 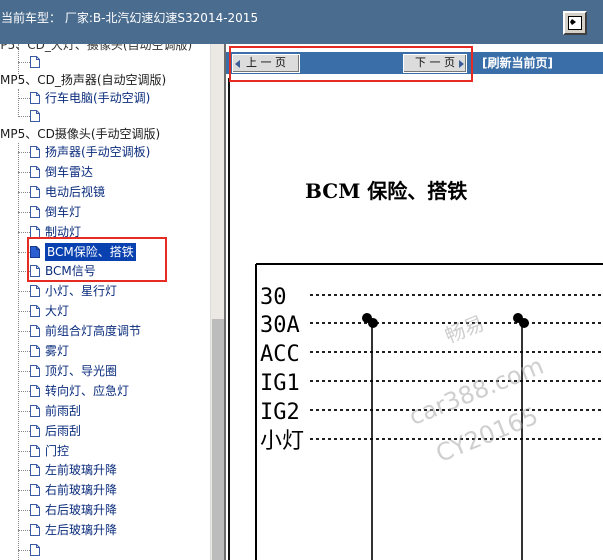 What do you see at coordinates (301, 22) in the screenshot?
I see `title-bar: 当前车型： 厂家:B-北汽幻速幻速S32014-2015` at bounding box center [301, 22].